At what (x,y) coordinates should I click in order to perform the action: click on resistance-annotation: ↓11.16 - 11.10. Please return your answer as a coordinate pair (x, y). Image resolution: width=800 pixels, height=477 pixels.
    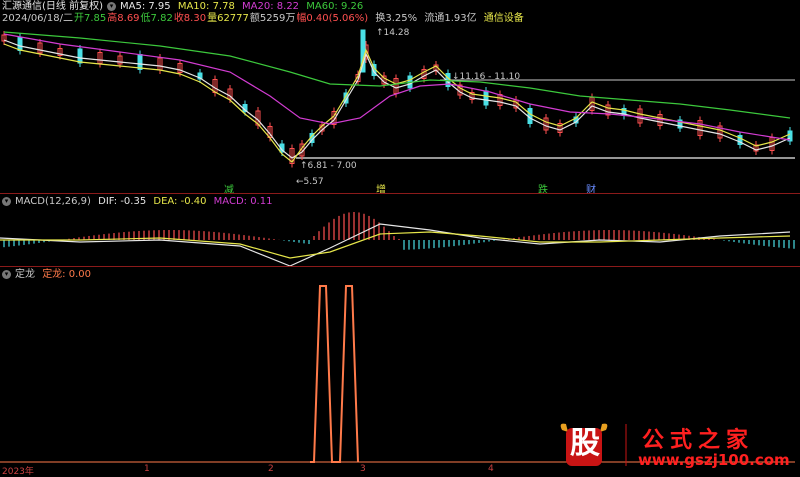
    Looking at the image, I should click on (486, 77).